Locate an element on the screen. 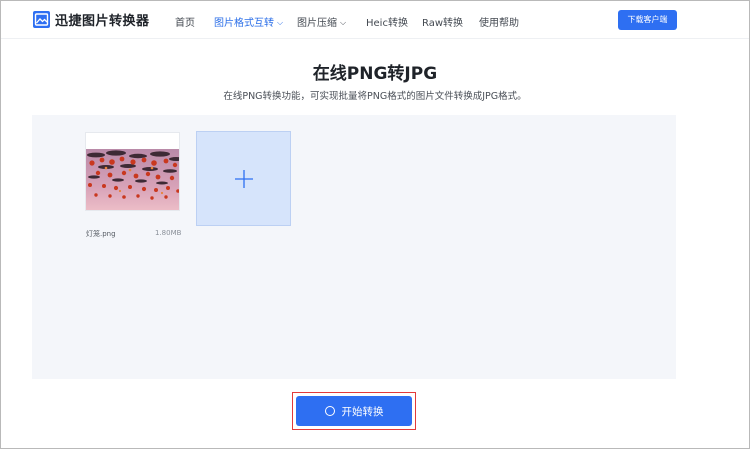 This screenshot has height=449, width=750. file-name: 灯笼.png is located at coordinates (101, 234).